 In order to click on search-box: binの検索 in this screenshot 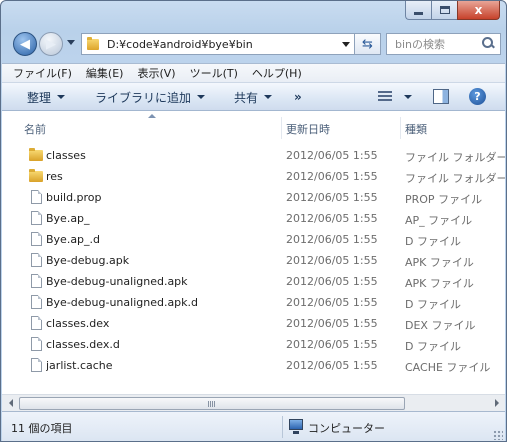, I will do `click(443, 44)`.